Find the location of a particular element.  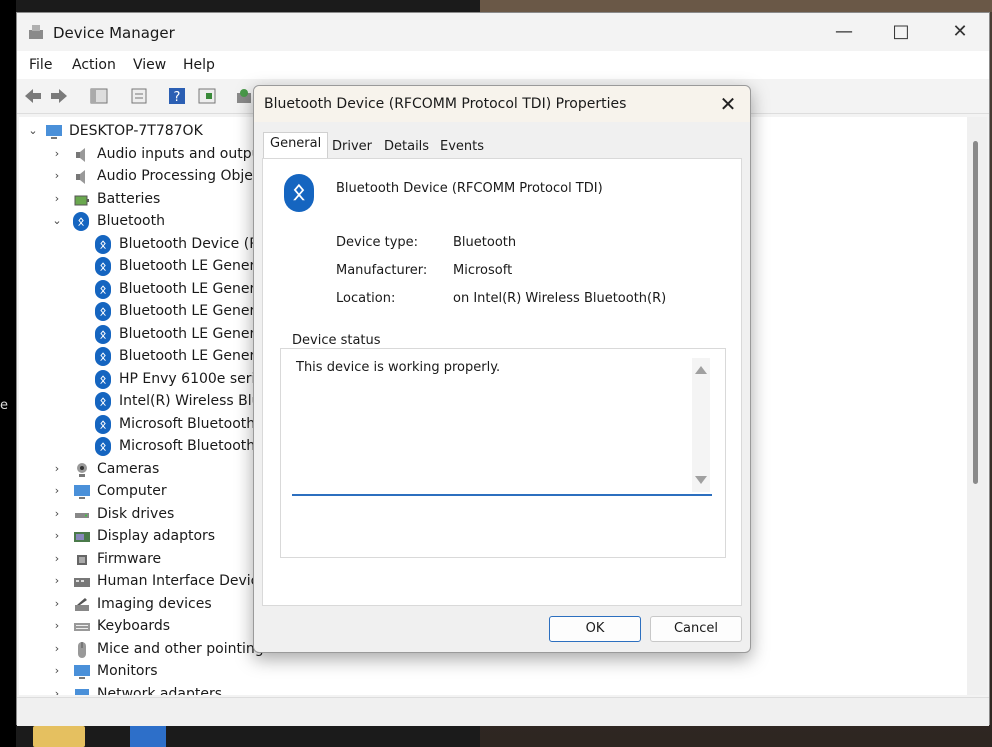

device-type-label: Device type: is located at coordinates (377, 242).